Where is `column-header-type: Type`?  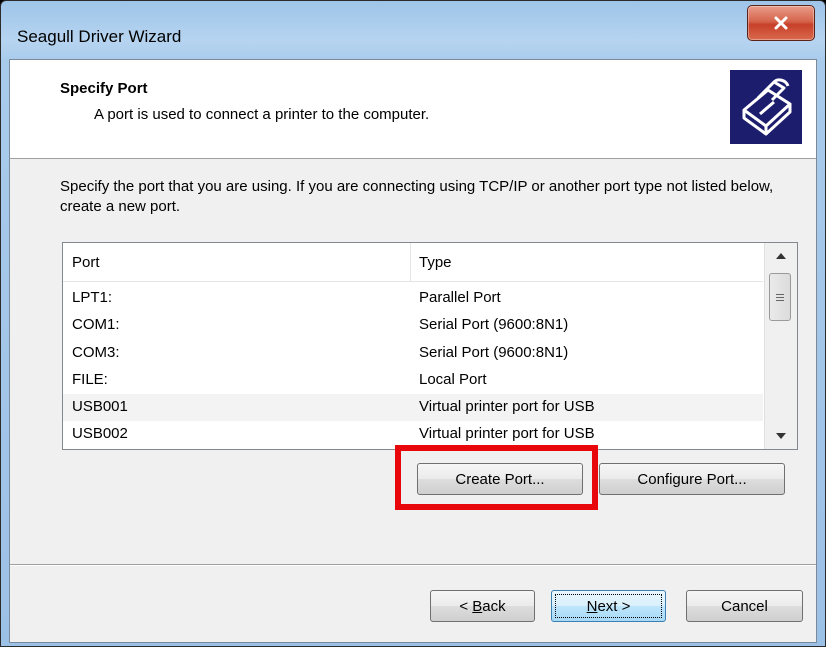
column-header-type: Type is located at coordinates (435, 262).